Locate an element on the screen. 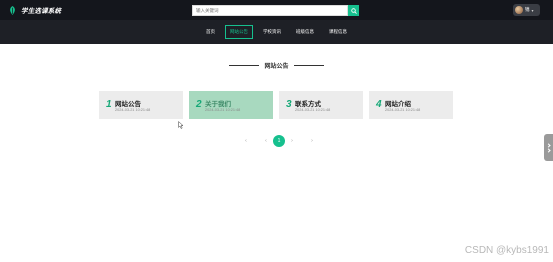 The height and width of the screenshot is (262, 553). nav-item-course-info: 课程信息 is located at coordinates (338, 32).